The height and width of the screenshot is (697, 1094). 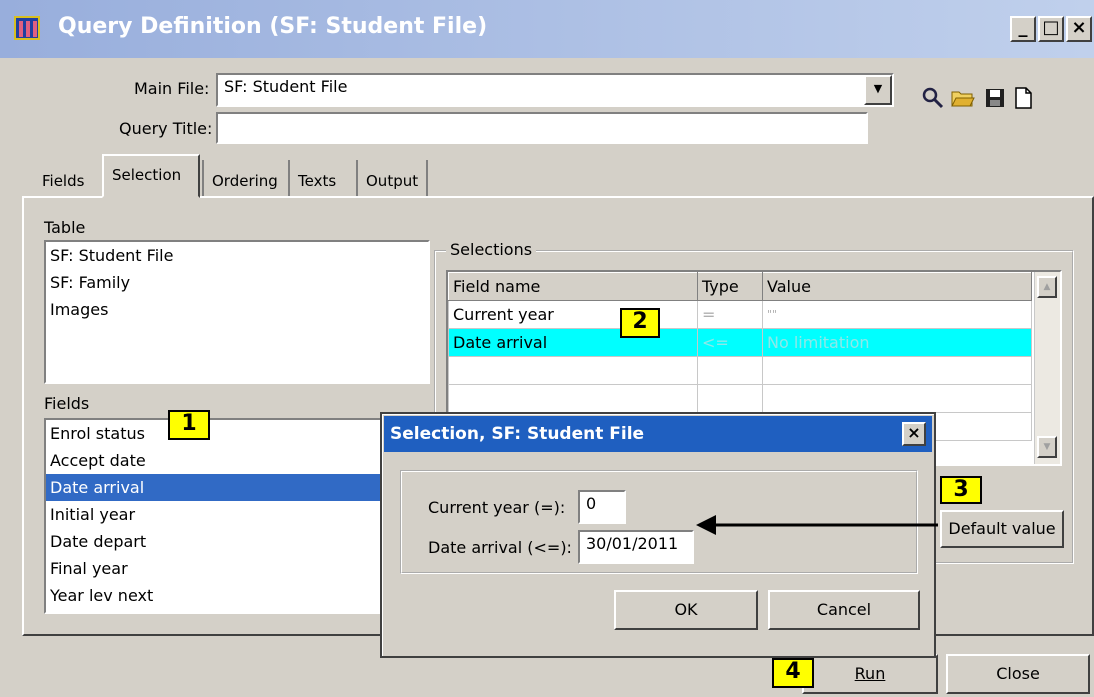 I want to click on close-window-button: ×, so click(x=1079, y=29).